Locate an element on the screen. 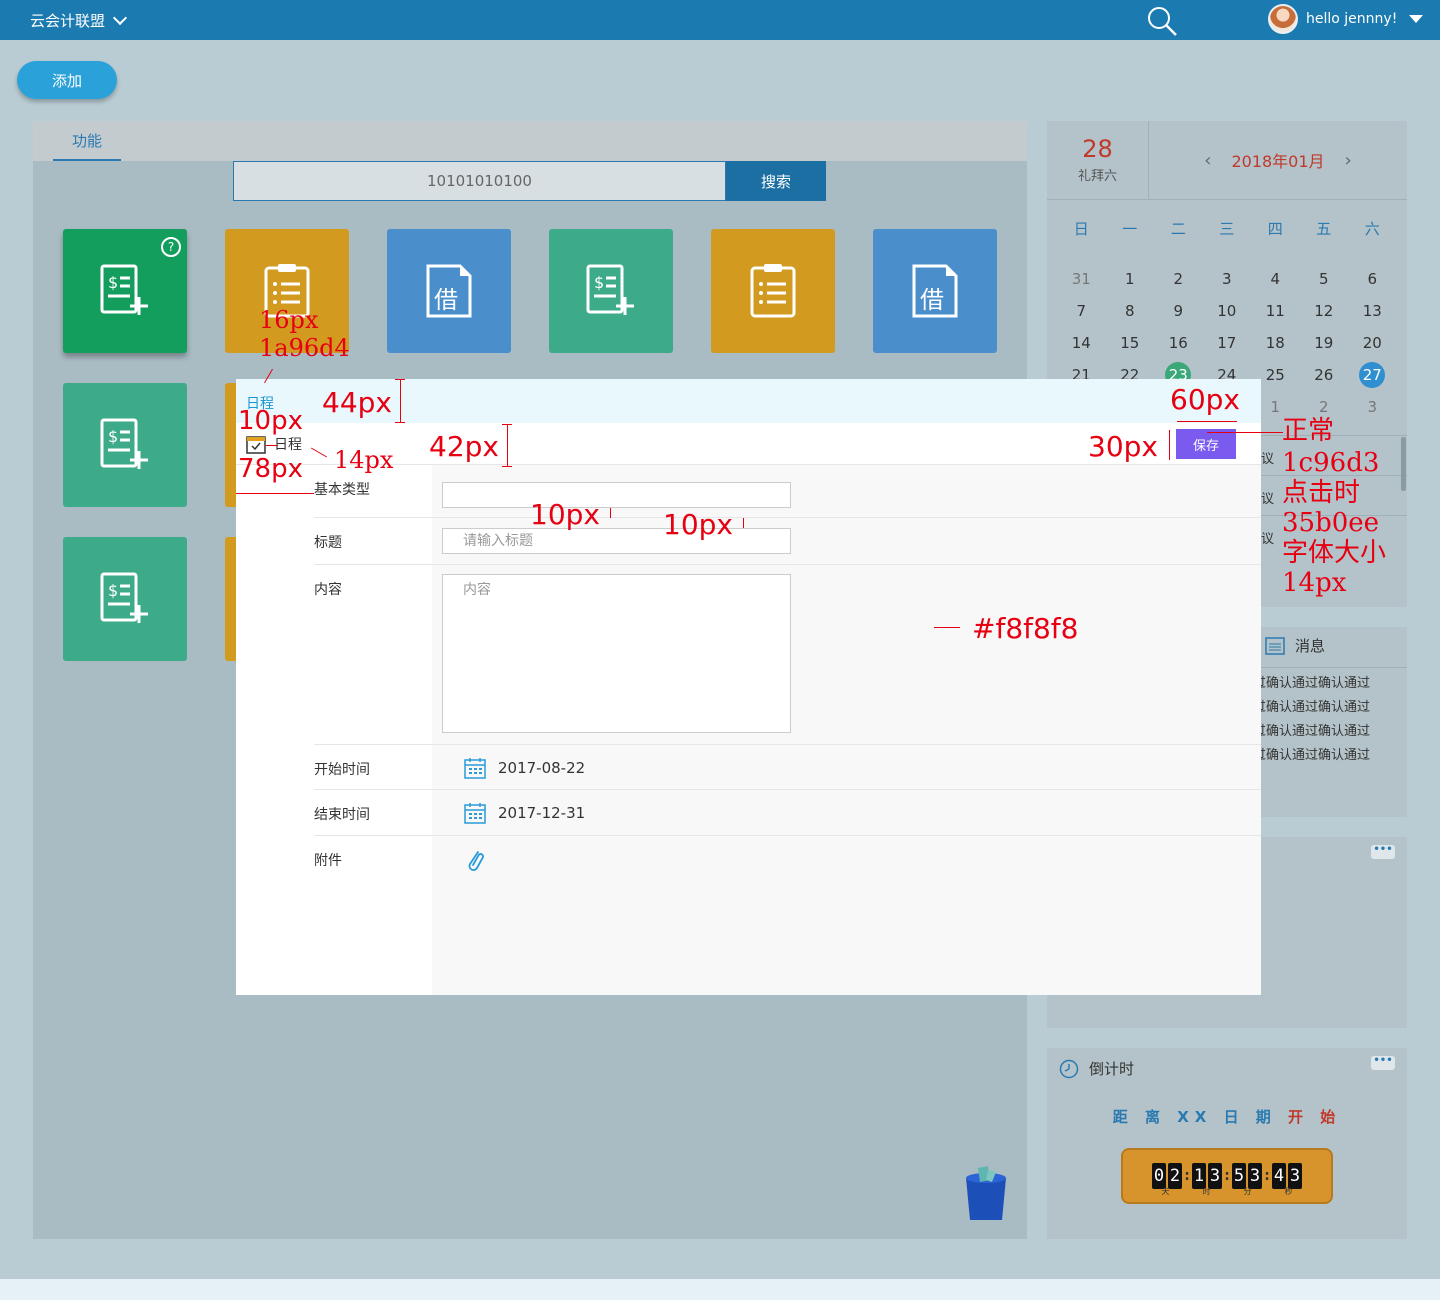 The image size is (1440, 1300). unit-label: 分 is located at coordinates (1247, 1191).